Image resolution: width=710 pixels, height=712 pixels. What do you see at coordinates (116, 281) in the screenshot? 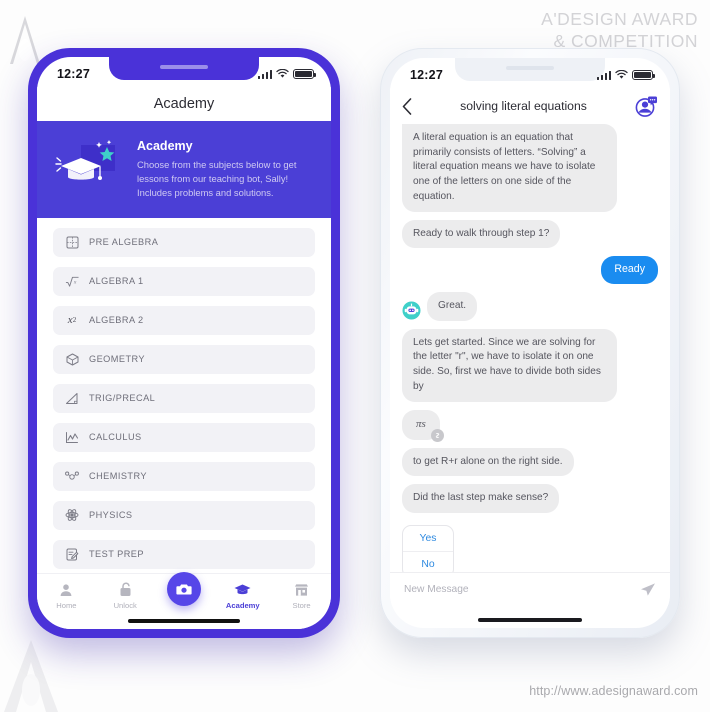
I see `subject-label: ALGEBRA 1` at bounding box center [116, 281].